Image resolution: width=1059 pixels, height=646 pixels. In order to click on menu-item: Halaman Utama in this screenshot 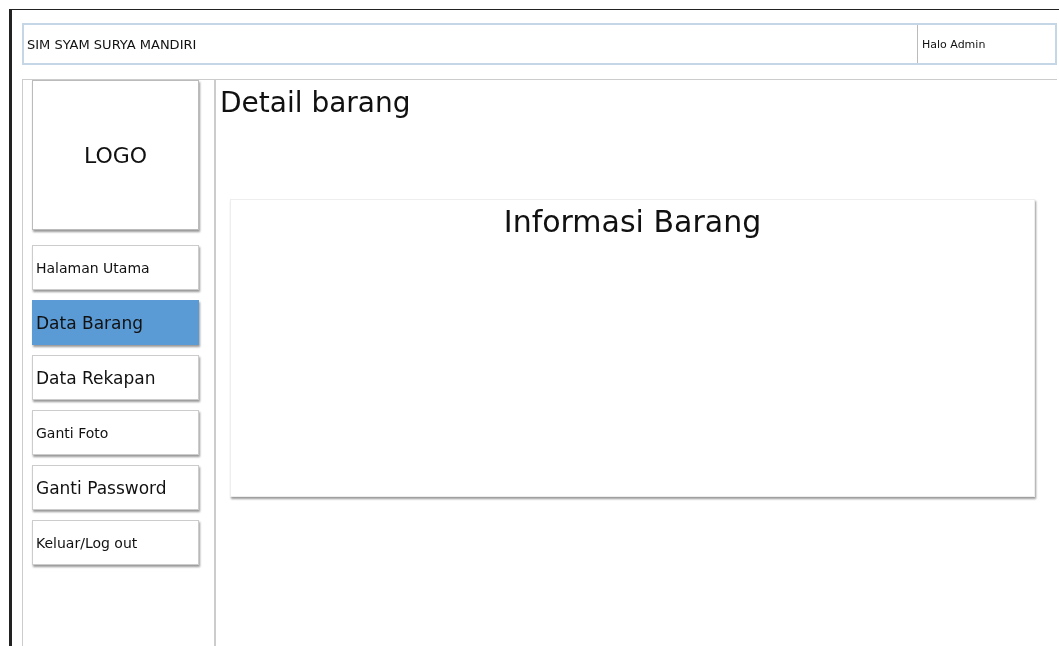, I will do `click(115, 267)`.